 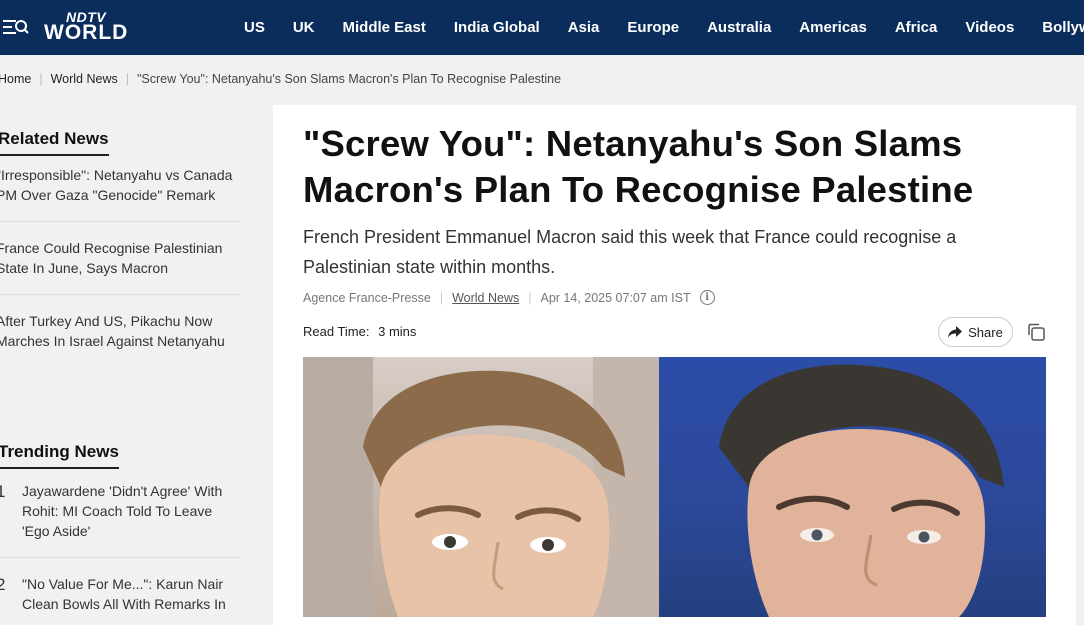 What do you see at coordinates (384, 27) in the screenshot?
I see `nav-link-middle-east: Middle East` at bounding box center [384, 27].